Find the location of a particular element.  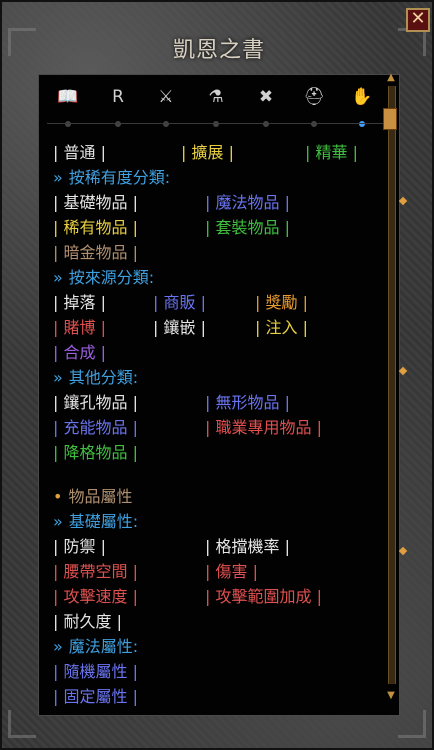

tab-rune: R is located at coordinates (118, 107).